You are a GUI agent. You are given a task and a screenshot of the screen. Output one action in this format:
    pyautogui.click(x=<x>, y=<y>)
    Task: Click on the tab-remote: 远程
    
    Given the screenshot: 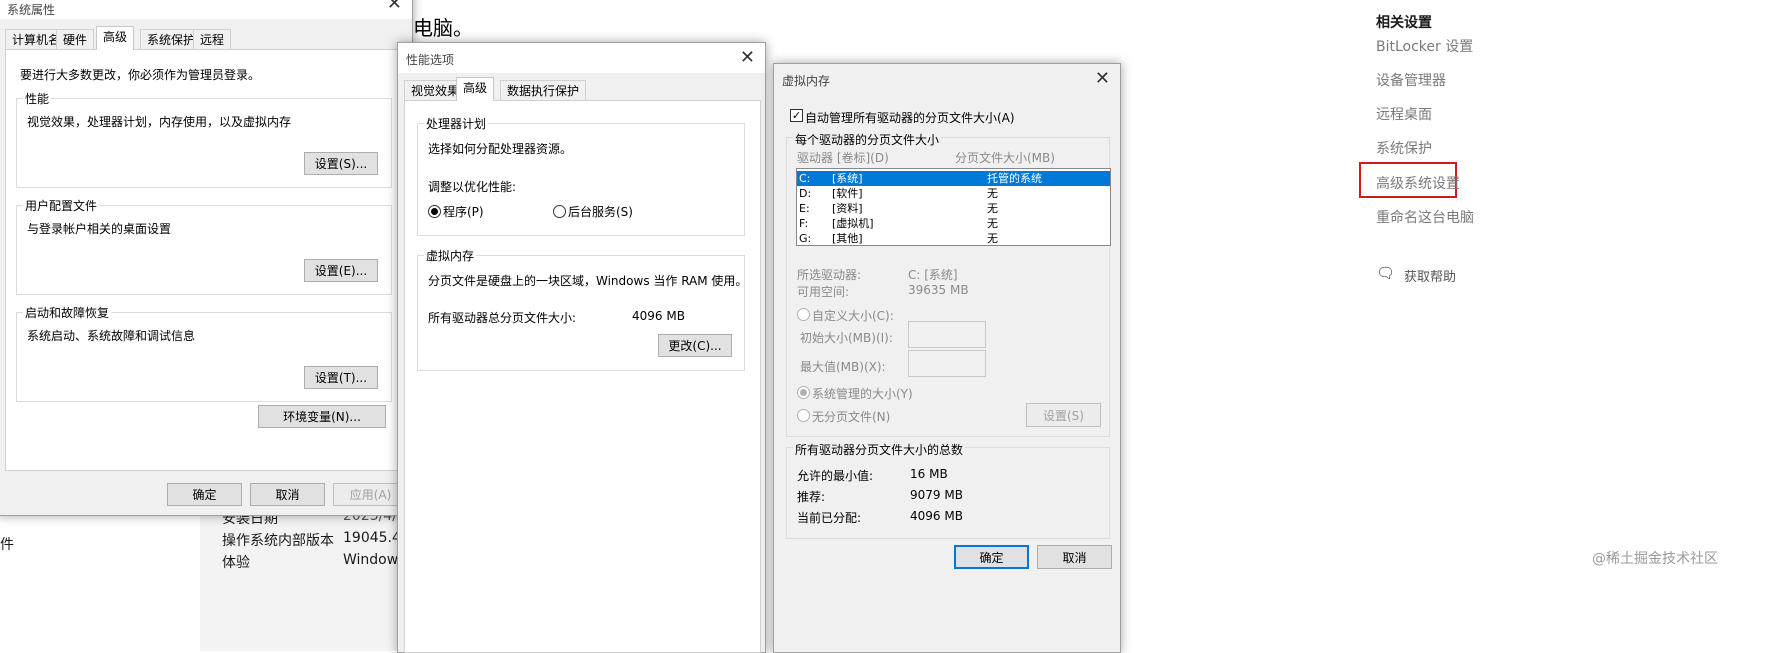 What is the action you would take?
    pyautogui.click(x=212, y=39)
    